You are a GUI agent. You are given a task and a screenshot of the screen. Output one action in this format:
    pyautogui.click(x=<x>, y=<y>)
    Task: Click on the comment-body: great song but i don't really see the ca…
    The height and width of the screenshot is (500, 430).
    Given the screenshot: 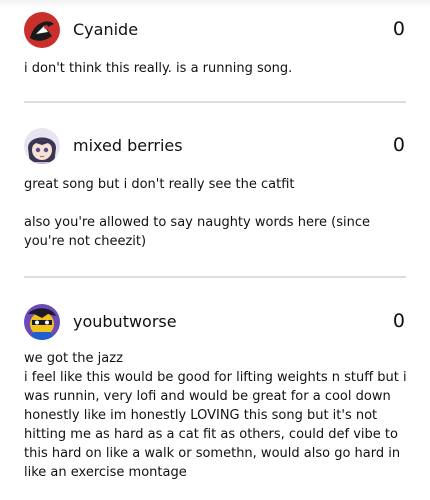 What is the action you would take?
    pyautogui.click(x=219, y=213)
    